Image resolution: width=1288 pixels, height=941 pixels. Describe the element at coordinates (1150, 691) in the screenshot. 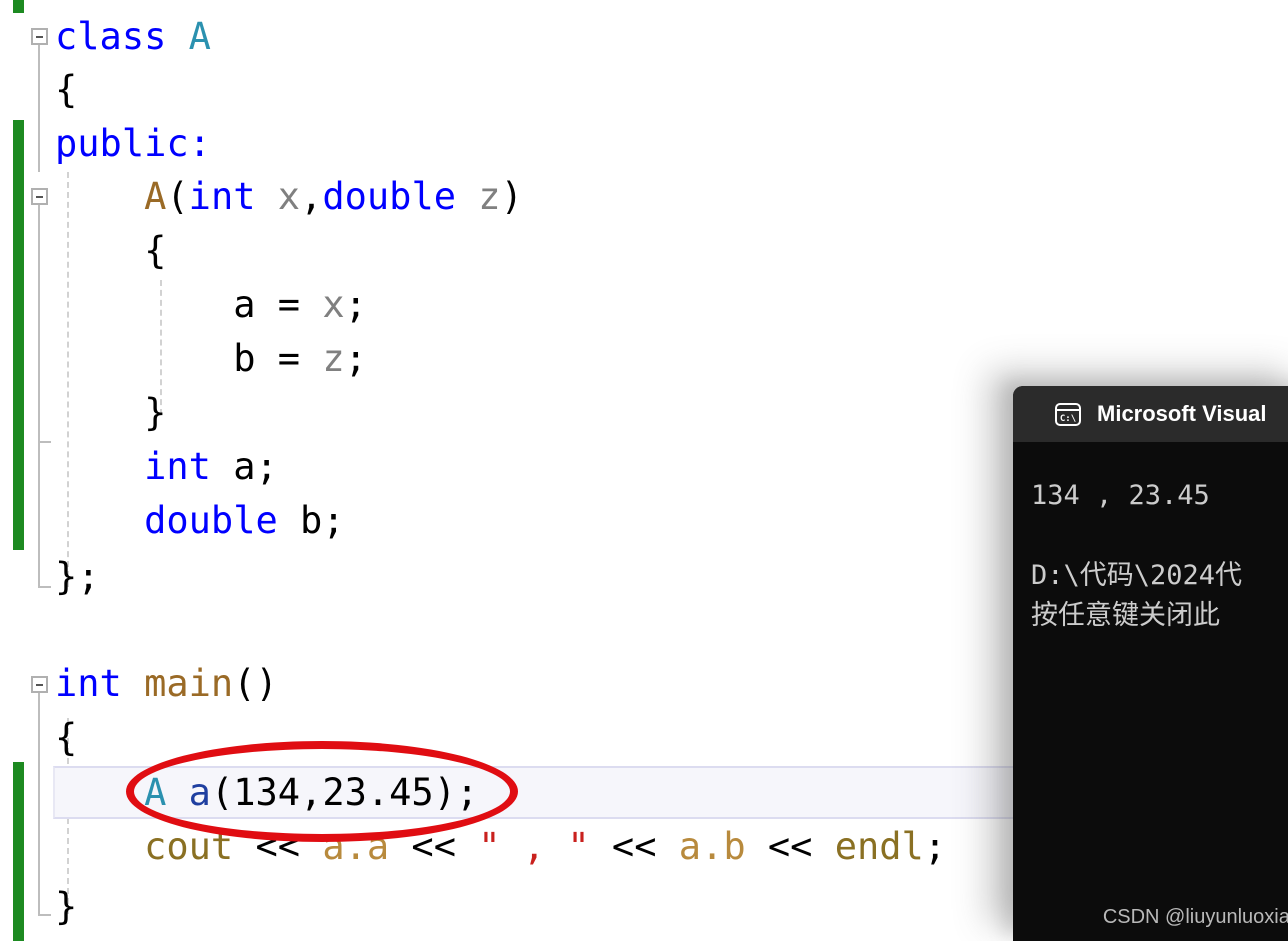

I see `console-output: 134 , 23.45 D:\代码\2024代 按任意键关闭此` at that location.